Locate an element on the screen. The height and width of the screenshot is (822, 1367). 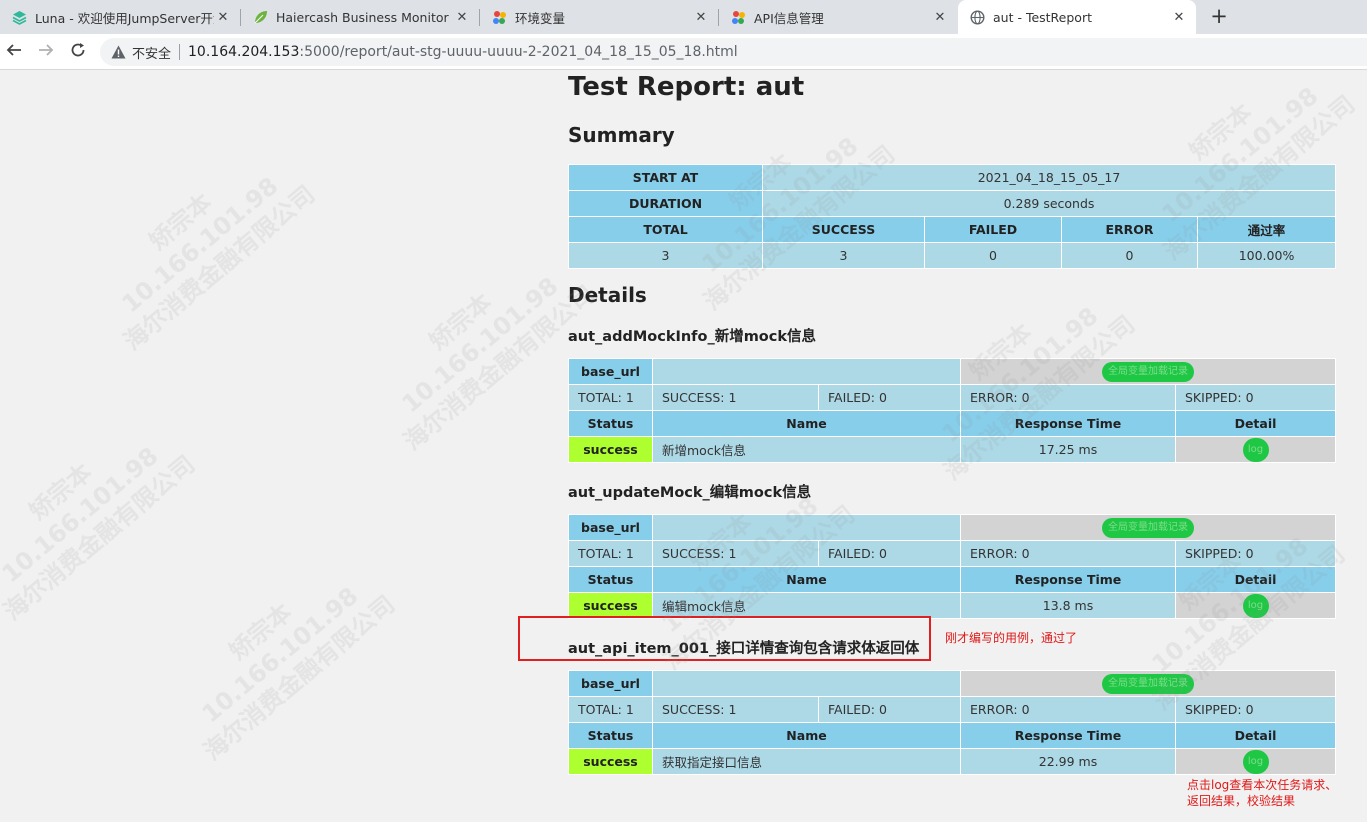
tab-title: Haiercash Business Monitor is located at coordinates (362, 17).